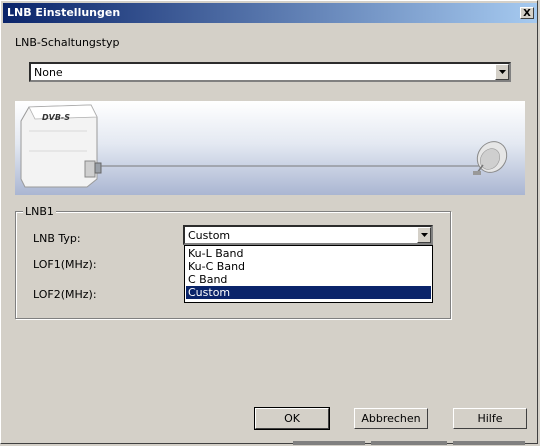 This screenshot has height=446, width=540. I want to click on close-button: X, so click(527, 13).